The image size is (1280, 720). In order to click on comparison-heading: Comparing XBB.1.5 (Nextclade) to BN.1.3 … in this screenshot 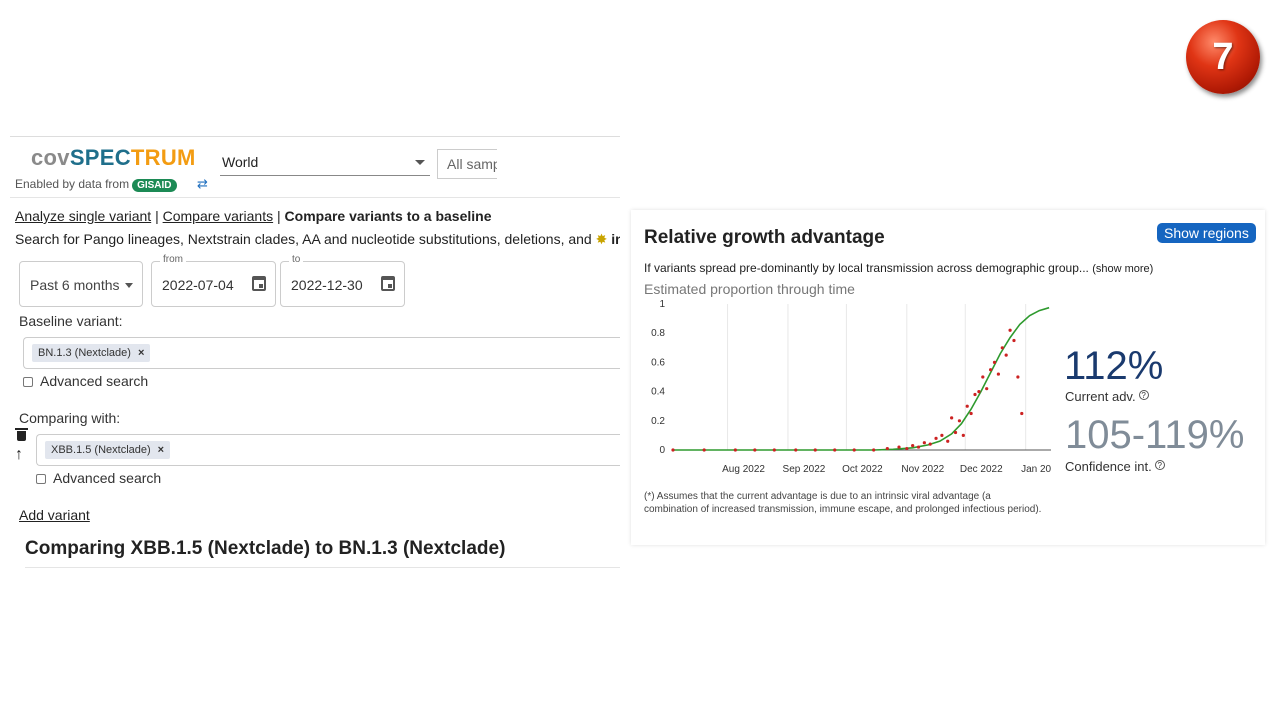, I will do `click(265, 548)`.